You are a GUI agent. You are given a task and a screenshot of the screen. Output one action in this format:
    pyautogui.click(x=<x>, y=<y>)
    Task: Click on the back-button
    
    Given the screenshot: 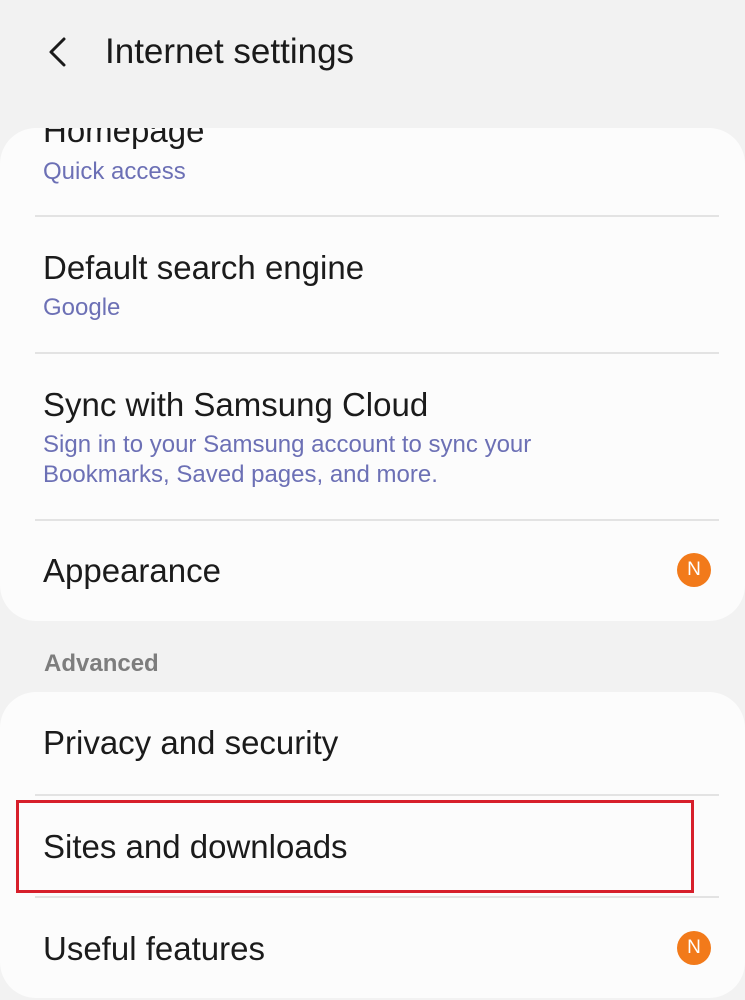 What is the action you would take?
    pyautogui.click(x=58, y=52)
    